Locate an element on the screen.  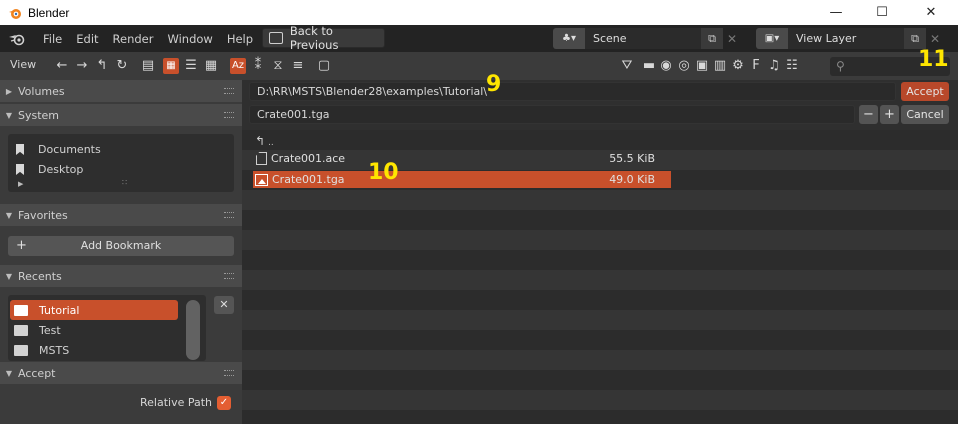
short-list-icon: ☰ is located at coordinates (191, 66).